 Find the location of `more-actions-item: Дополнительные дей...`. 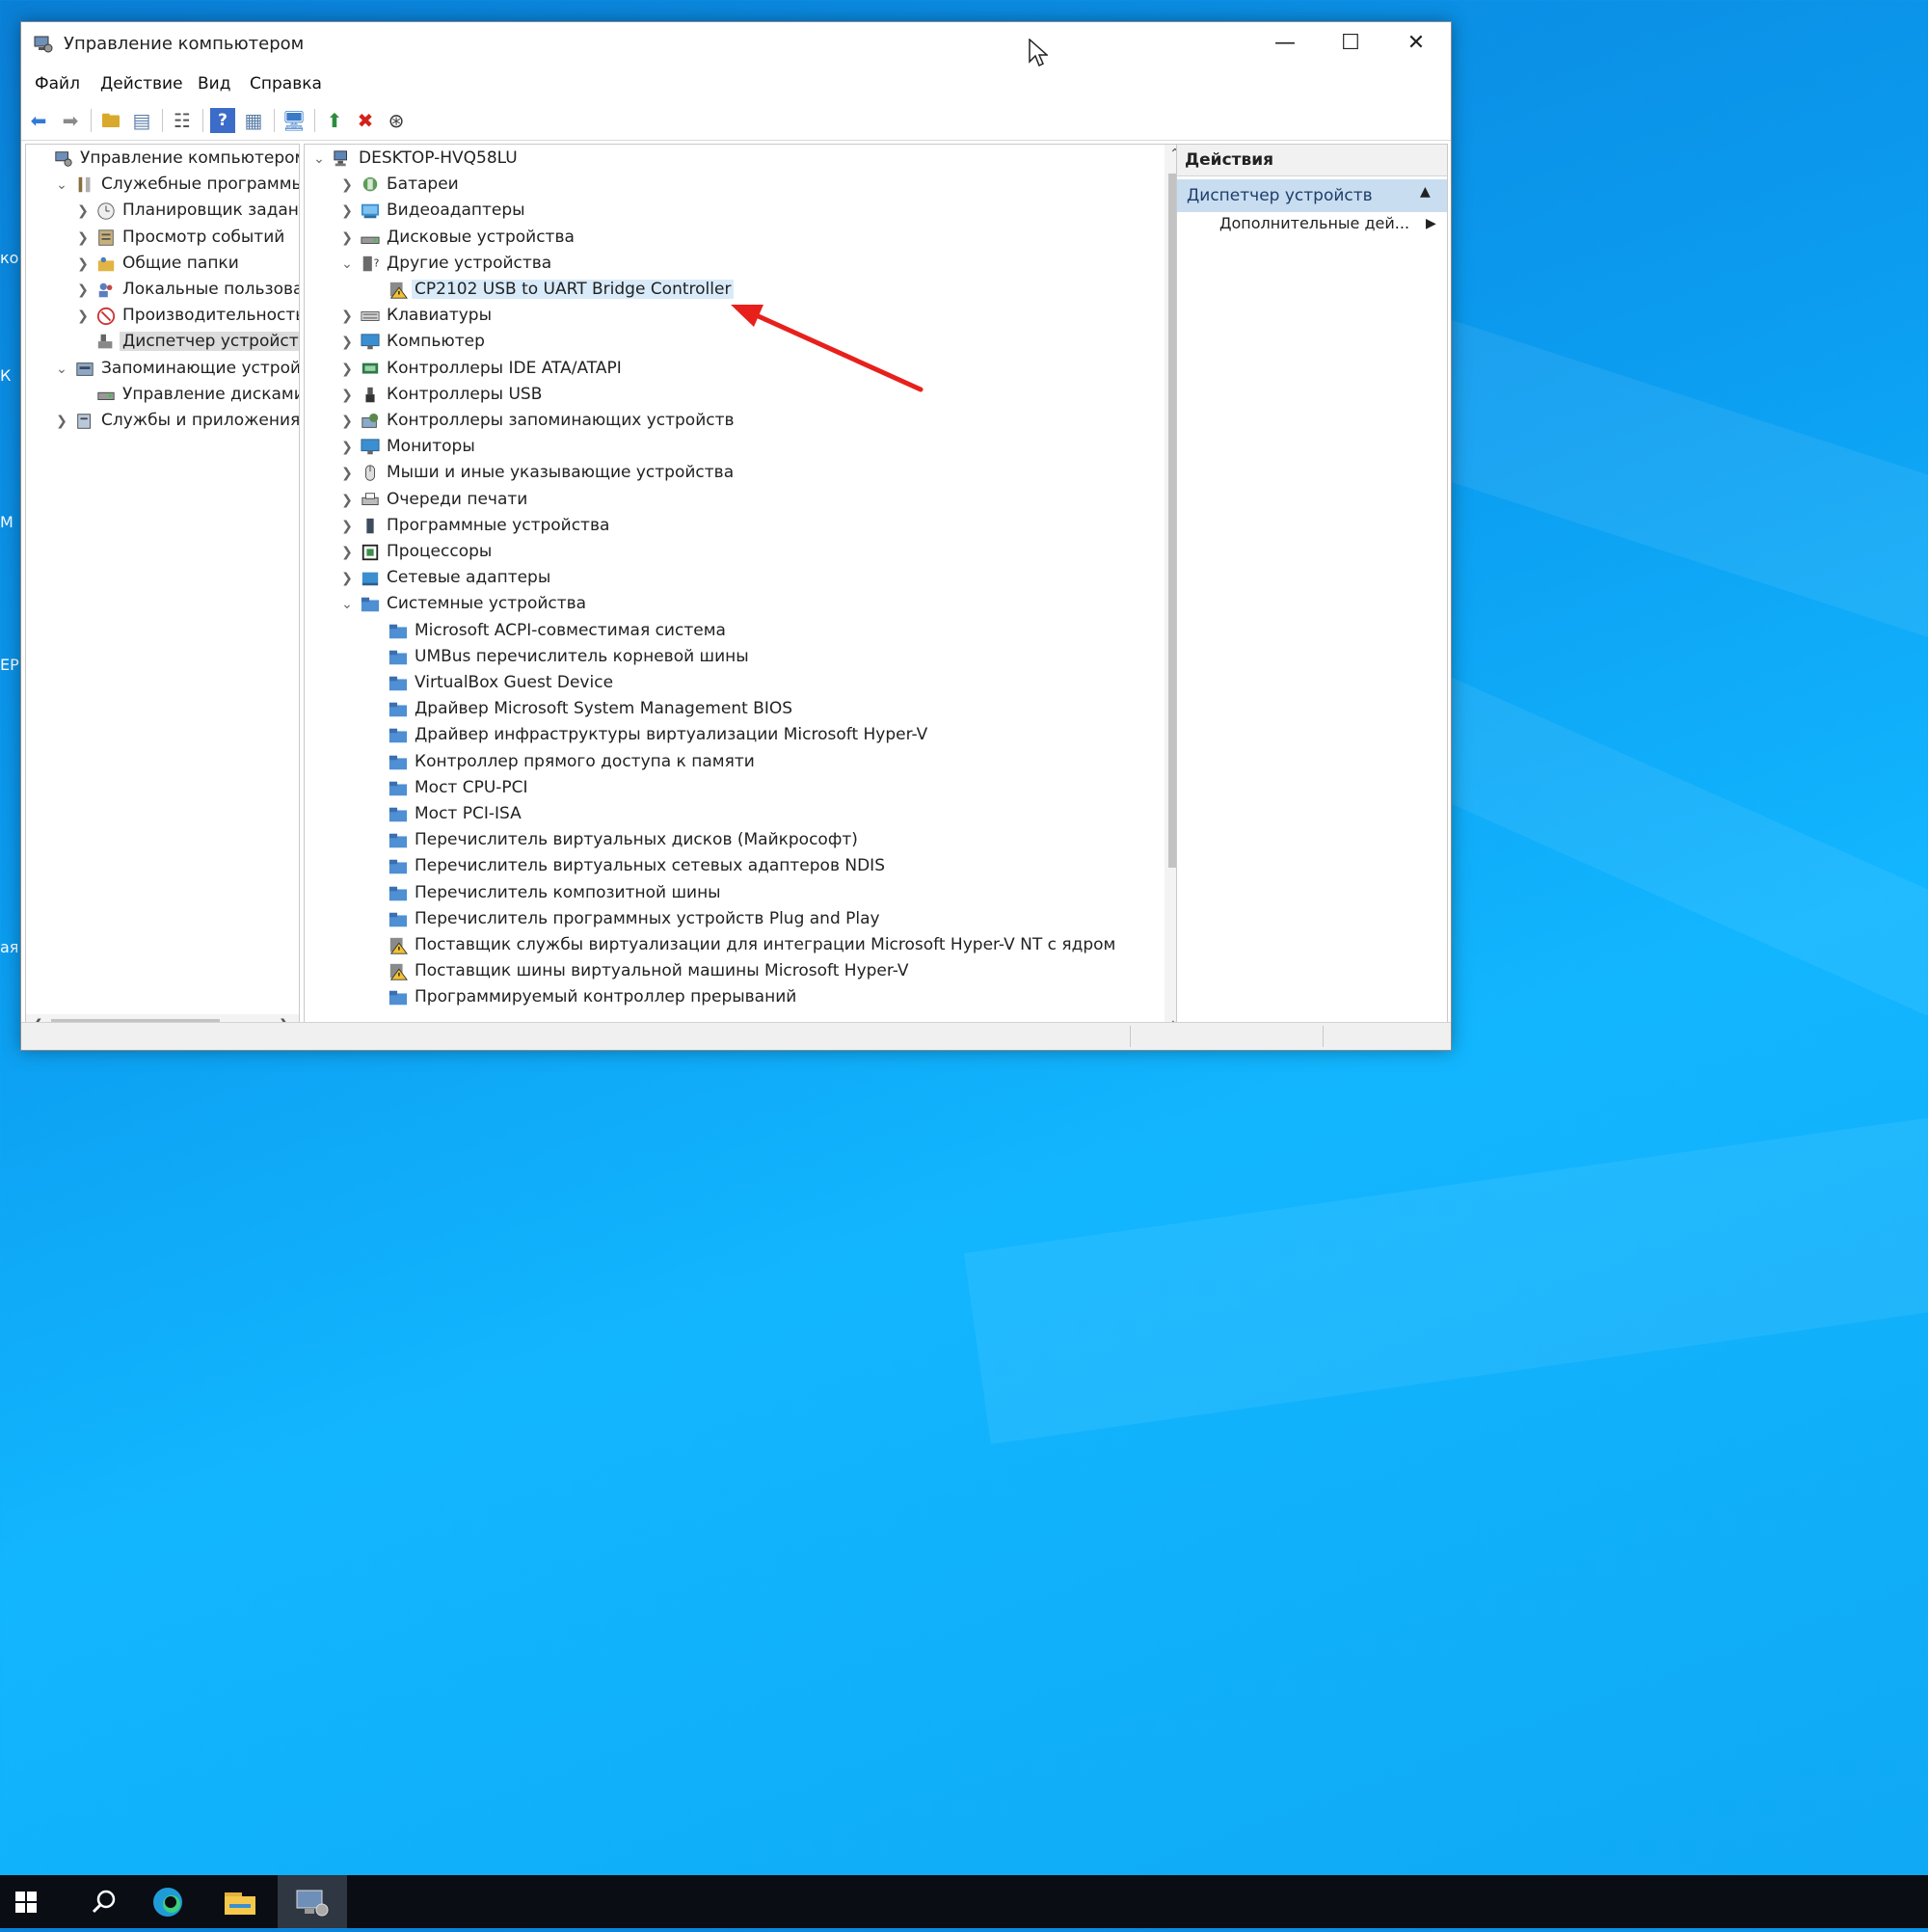

more-actions-item: Дополнительные дей... is located at coordinates (1314, 223).